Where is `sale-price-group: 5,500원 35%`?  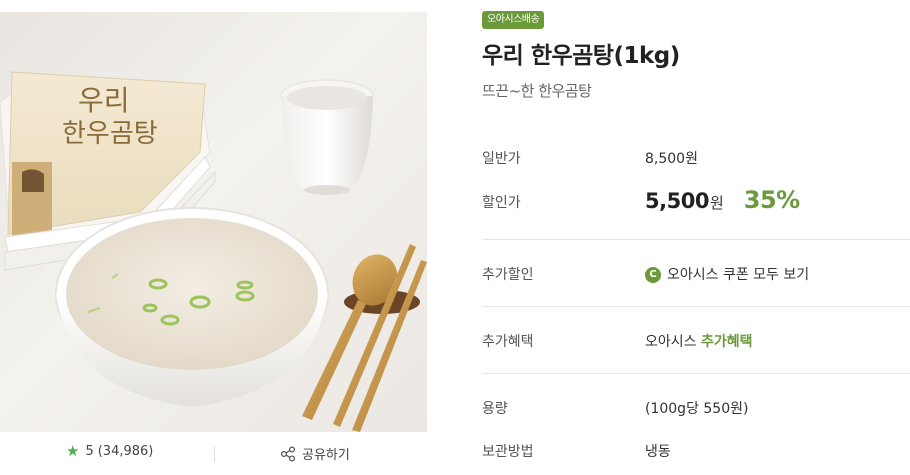
sale-price-group: 5,500원 35% is located at coordinates (722, 200).